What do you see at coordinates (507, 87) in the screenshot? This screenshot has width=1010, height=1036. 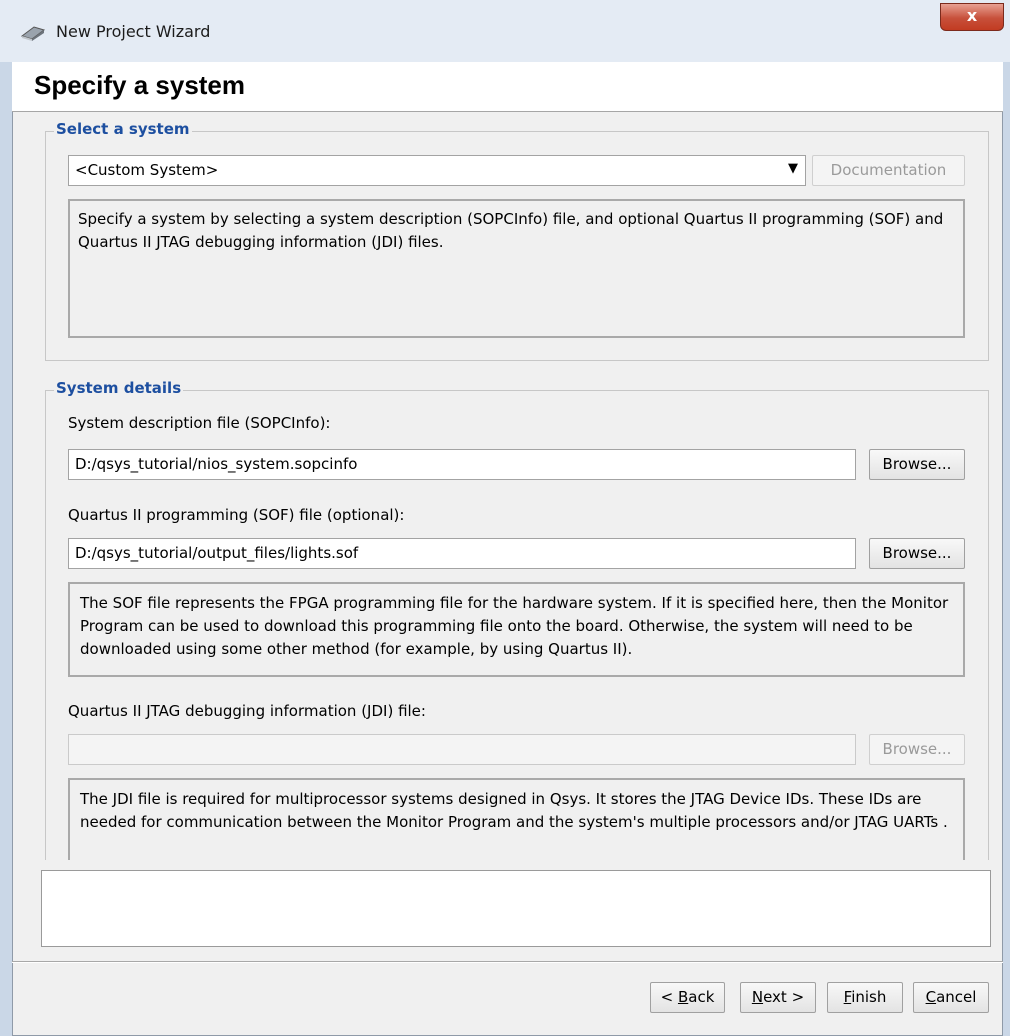 I see `page-header: Specify a system` at bounding box center [507, 87].